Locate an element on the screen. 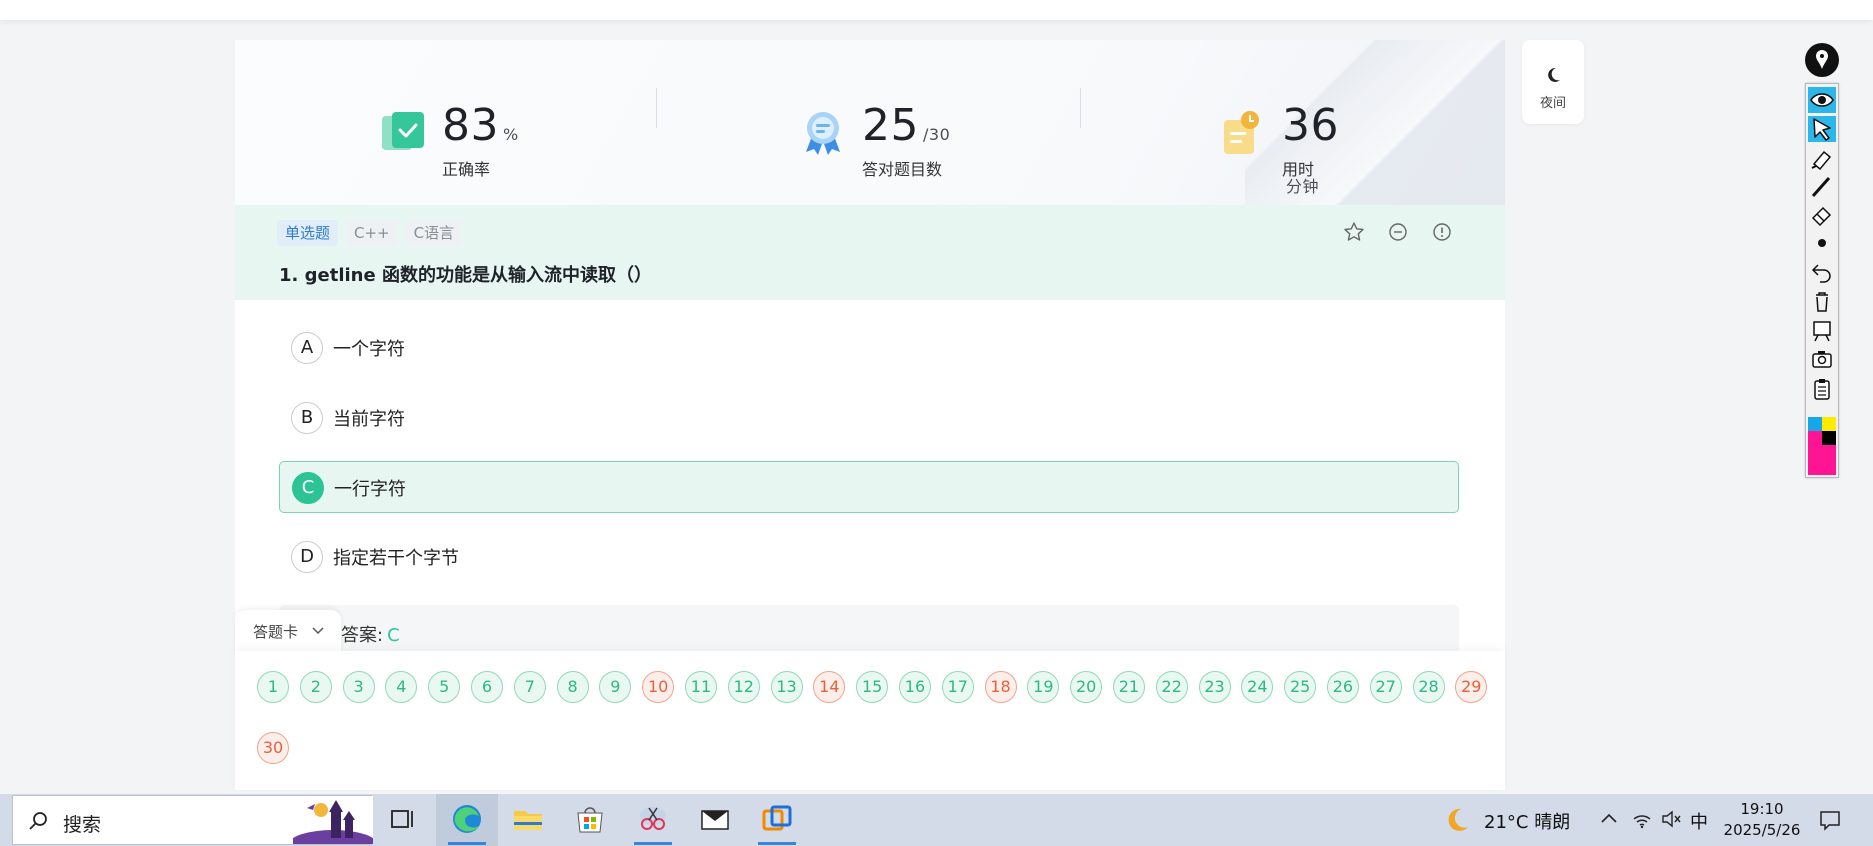 The height and width of the screenshot is (846, 1873). option-b-letter: B is located at coordinates (307, 418).